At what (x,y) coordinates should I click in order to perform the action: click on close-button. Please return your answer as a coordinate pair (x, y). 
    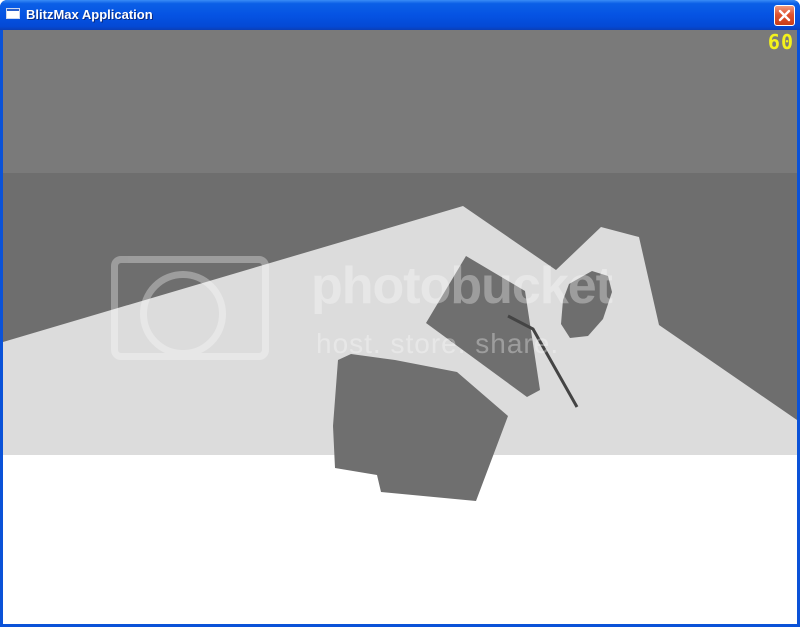
    Looking at the image, I should click on (784, 15).